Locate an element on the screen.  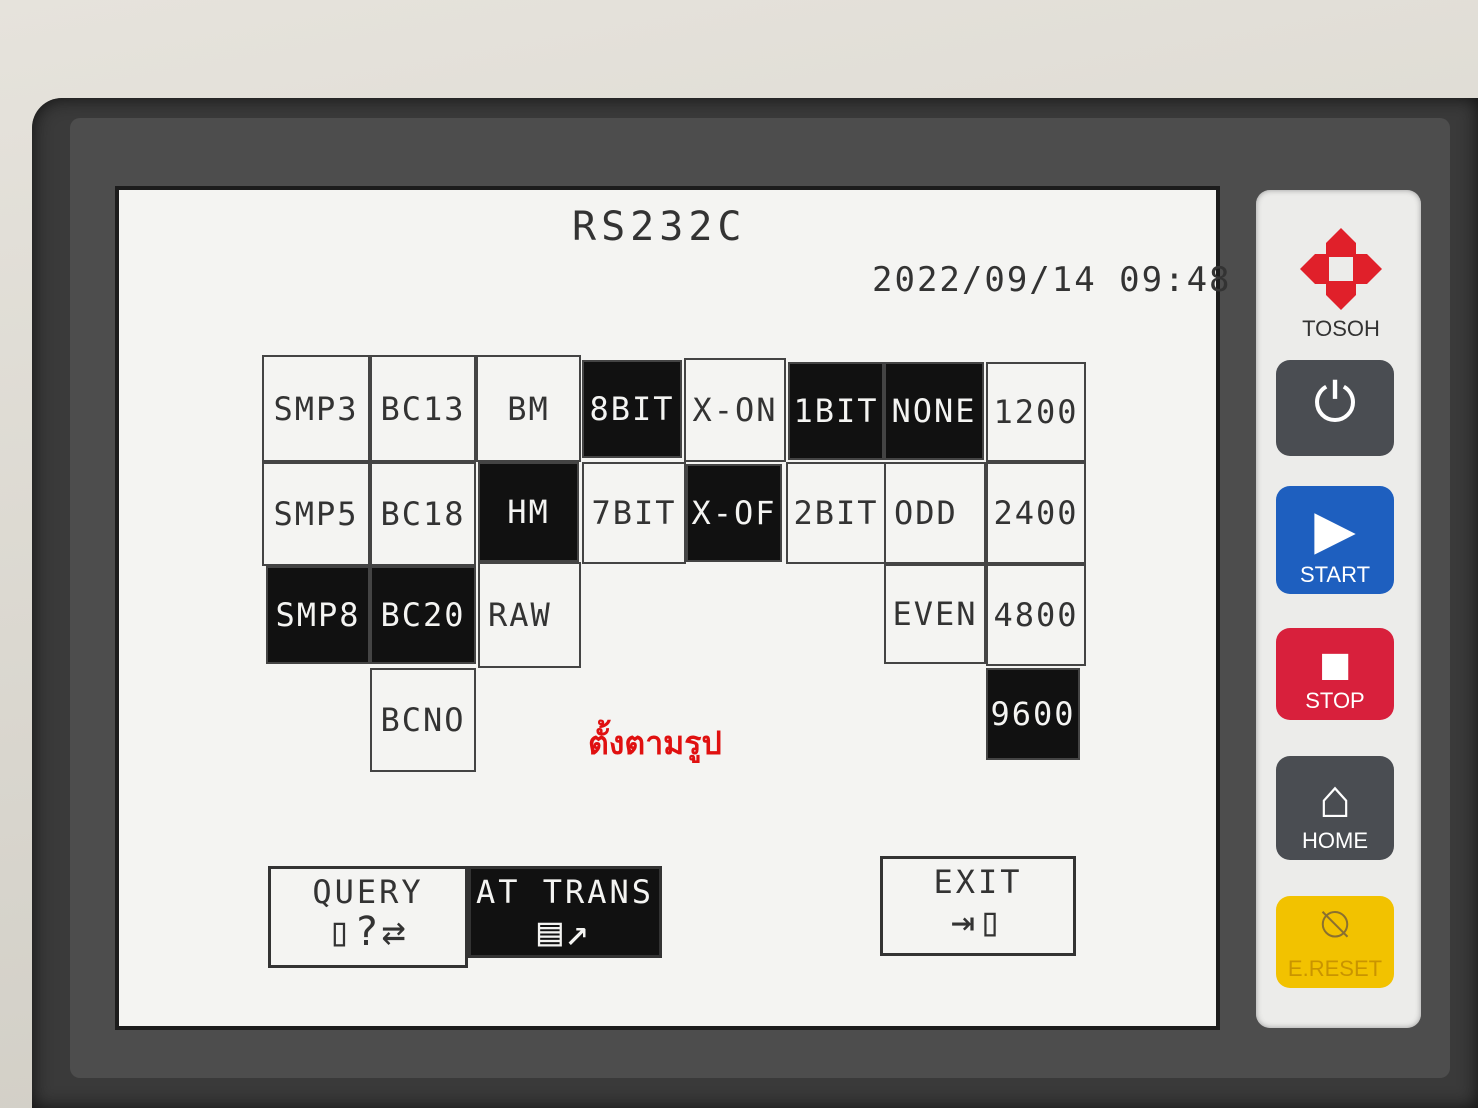
option-bc18: BC18 is located at coordinates (423, 514).